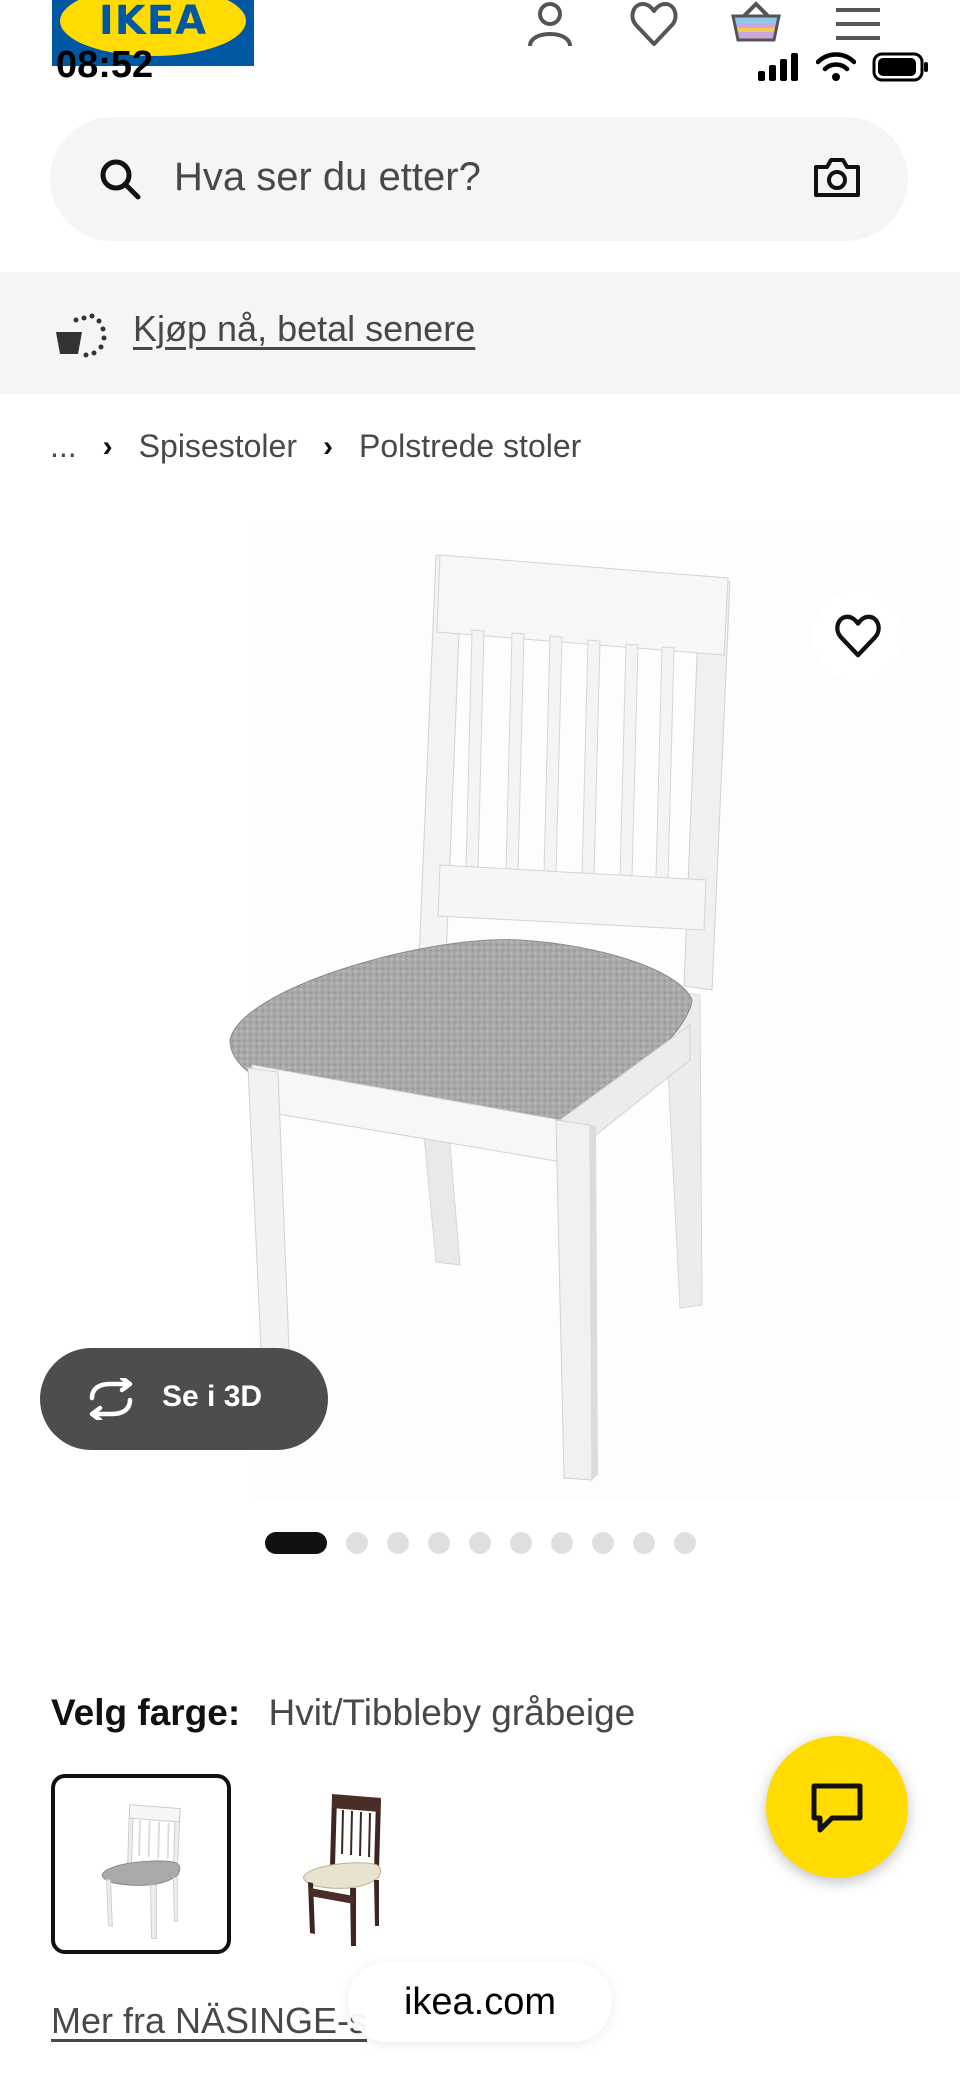 This screenshot has width=960, height=2079. I want to click on status-time: 08:52, so click(105, 65).